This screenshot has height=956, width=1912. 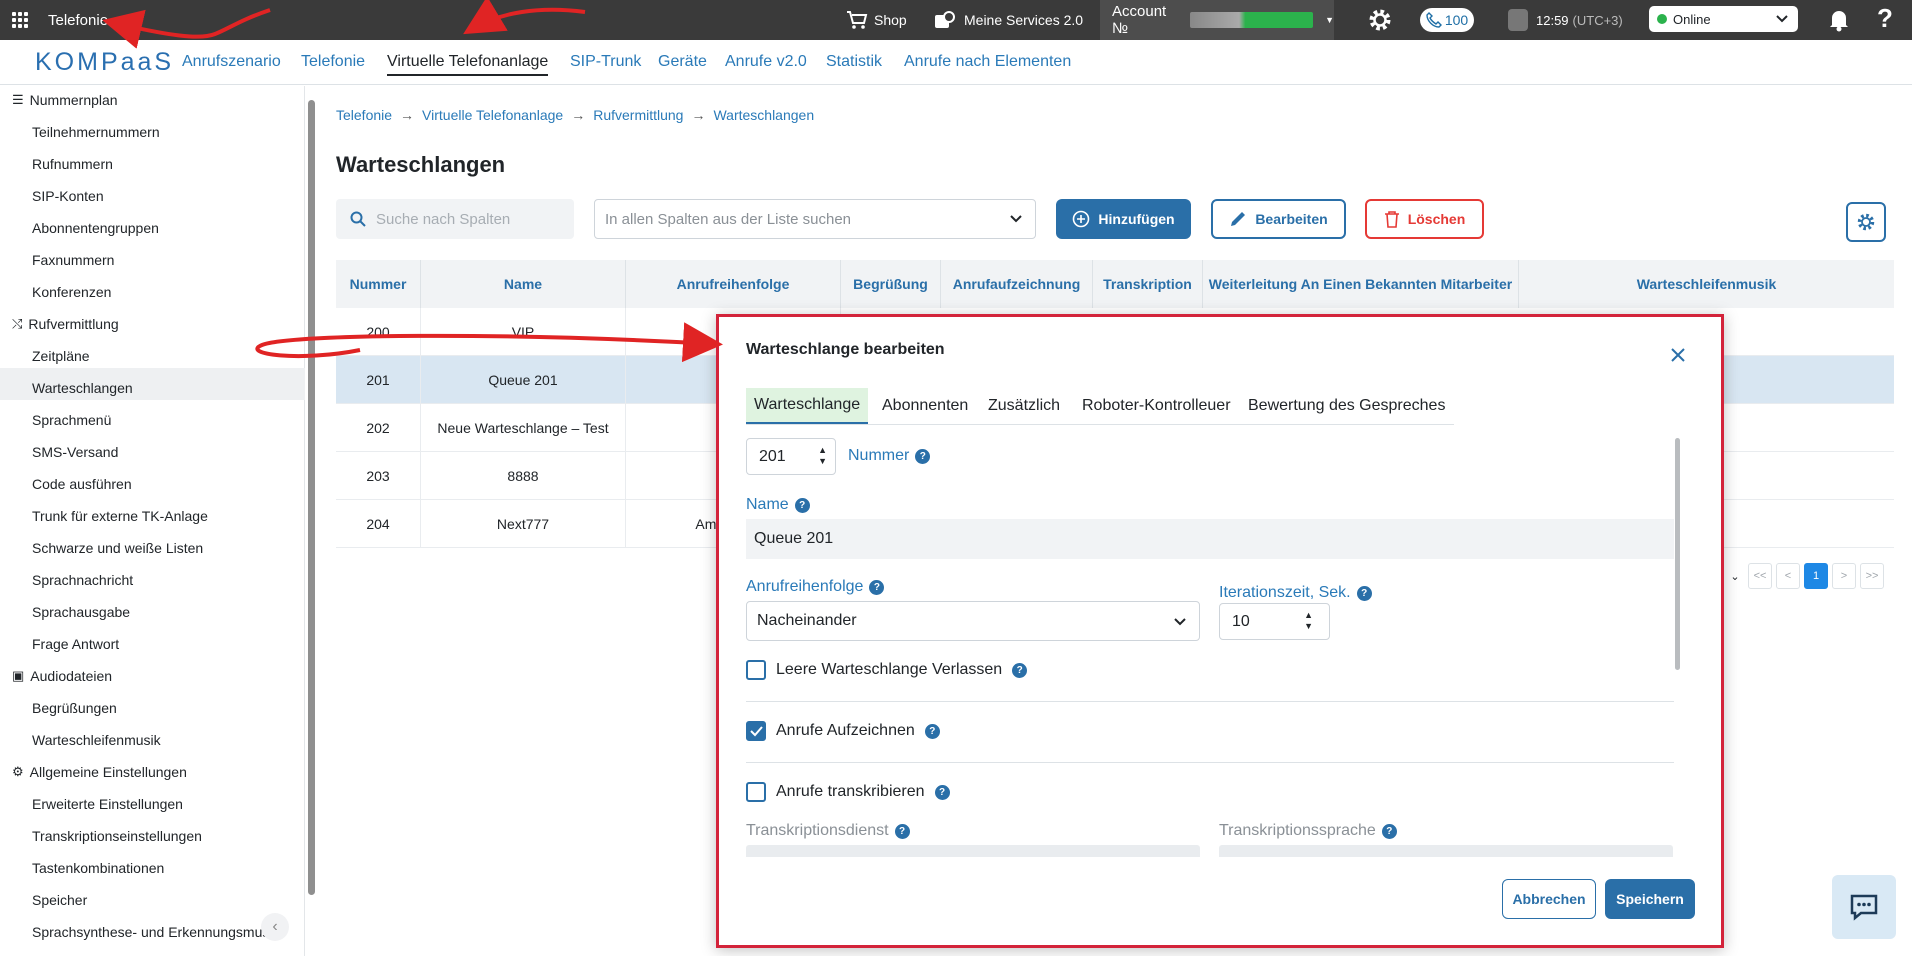 I want to click on avatar, so click(x=1518, y=20).